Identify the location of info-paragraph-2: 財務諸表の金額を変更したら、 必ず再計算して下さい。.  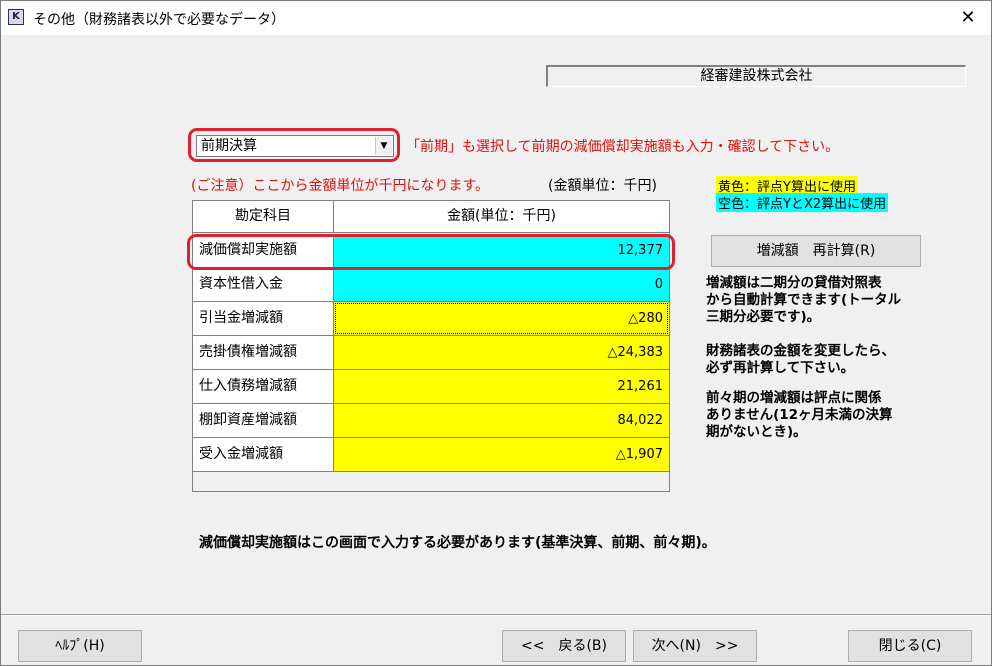
(800, 360).